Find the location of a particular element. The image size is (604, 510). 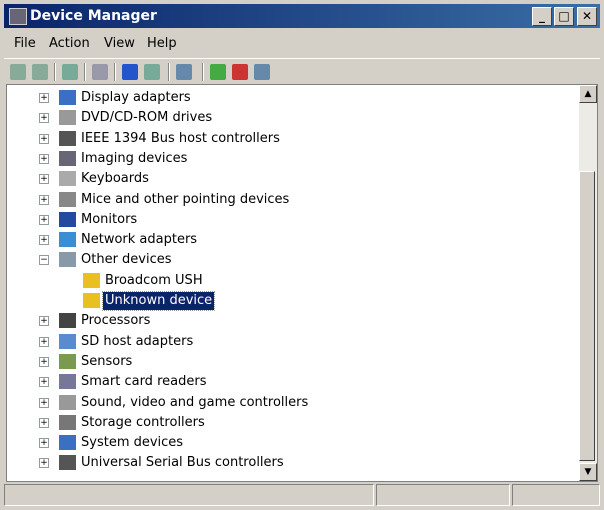

update-driver-icon is located at coordinates (218, 72).